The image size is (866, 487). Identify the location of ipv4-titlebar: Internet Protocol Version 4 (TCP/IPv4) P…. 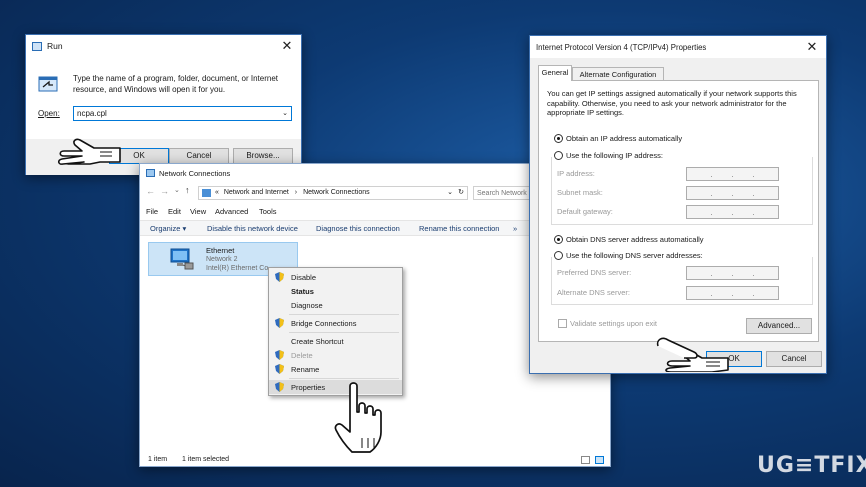
(678, 47).